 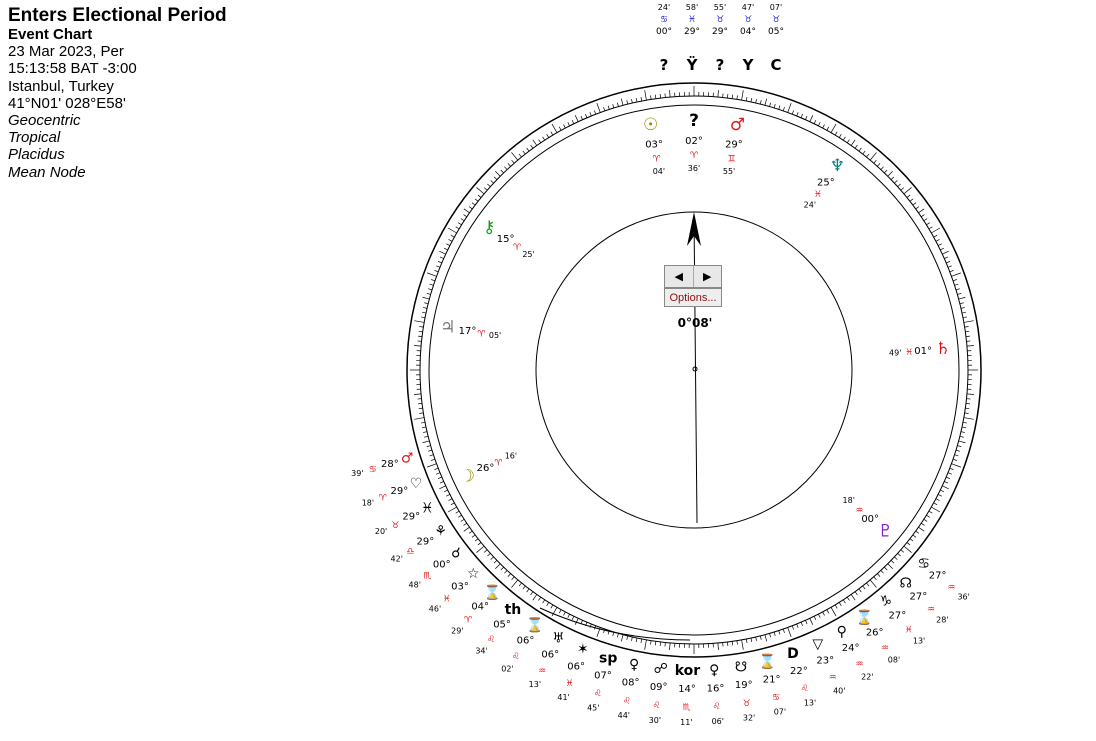 What do you see at coordinates (897, 615) in the screenshot?
I see `outer-degree-label: 27°` at bounding box center [897, 615].